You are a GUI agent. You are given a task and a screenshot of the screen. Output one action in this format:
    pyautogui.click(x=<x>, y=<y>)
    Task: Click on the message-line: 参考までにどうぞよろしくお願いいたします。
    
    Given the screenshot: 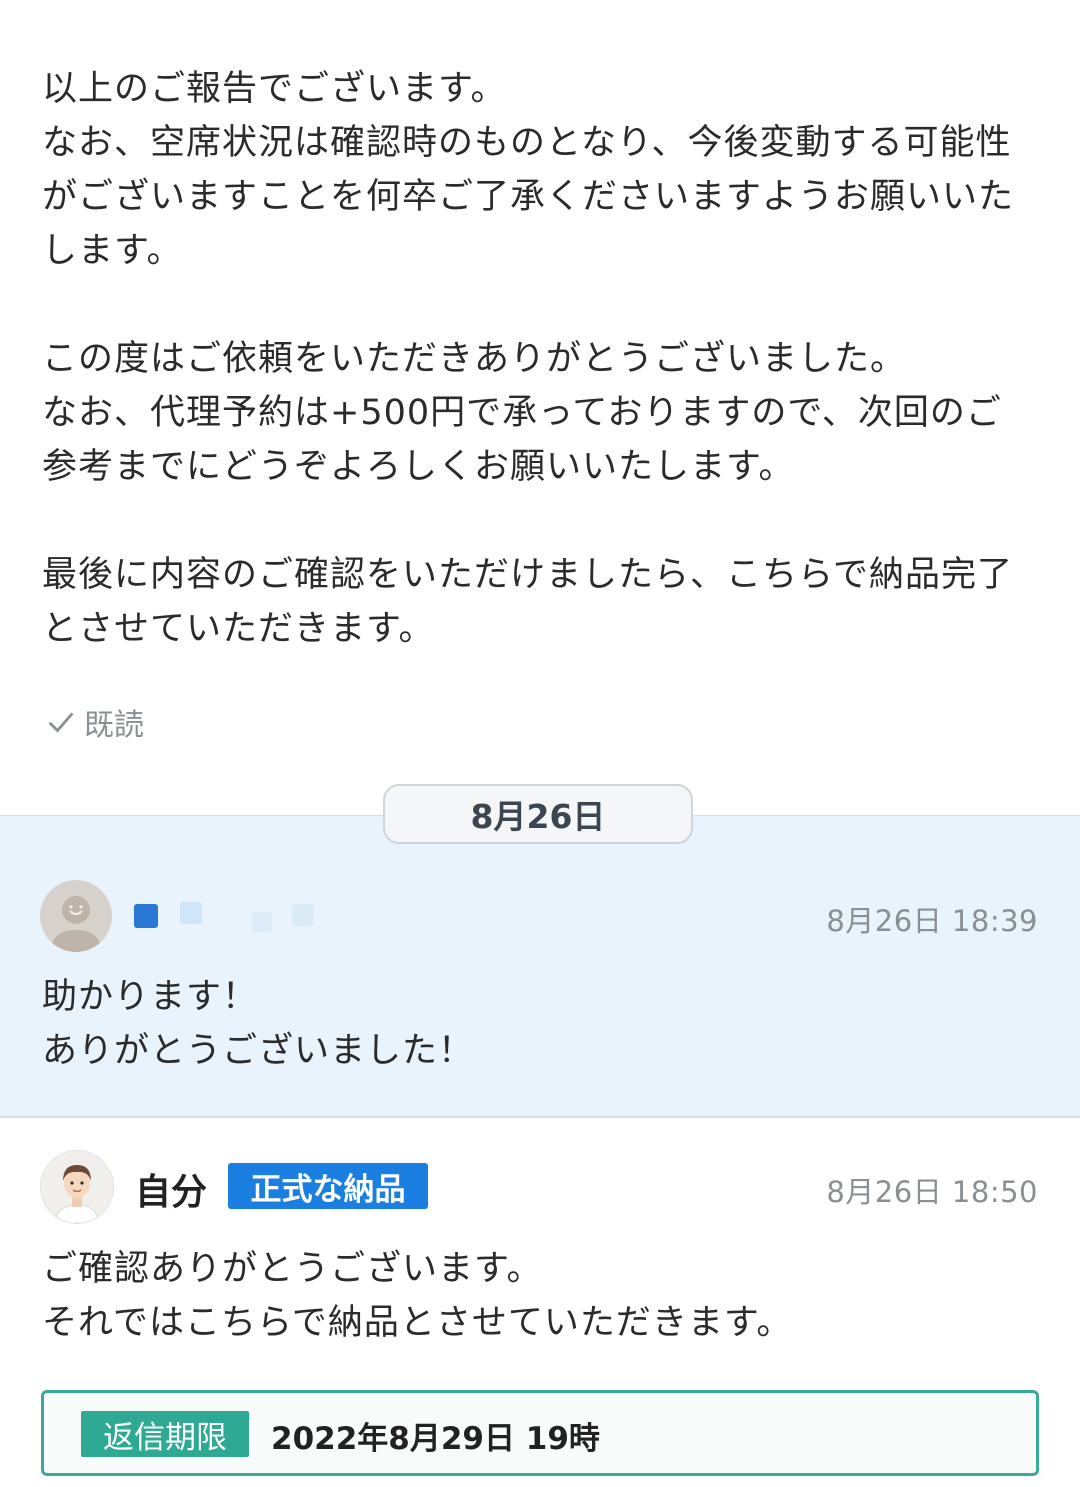 What is the action you would take?
    pyautogui.click(x=418, y=467)
    